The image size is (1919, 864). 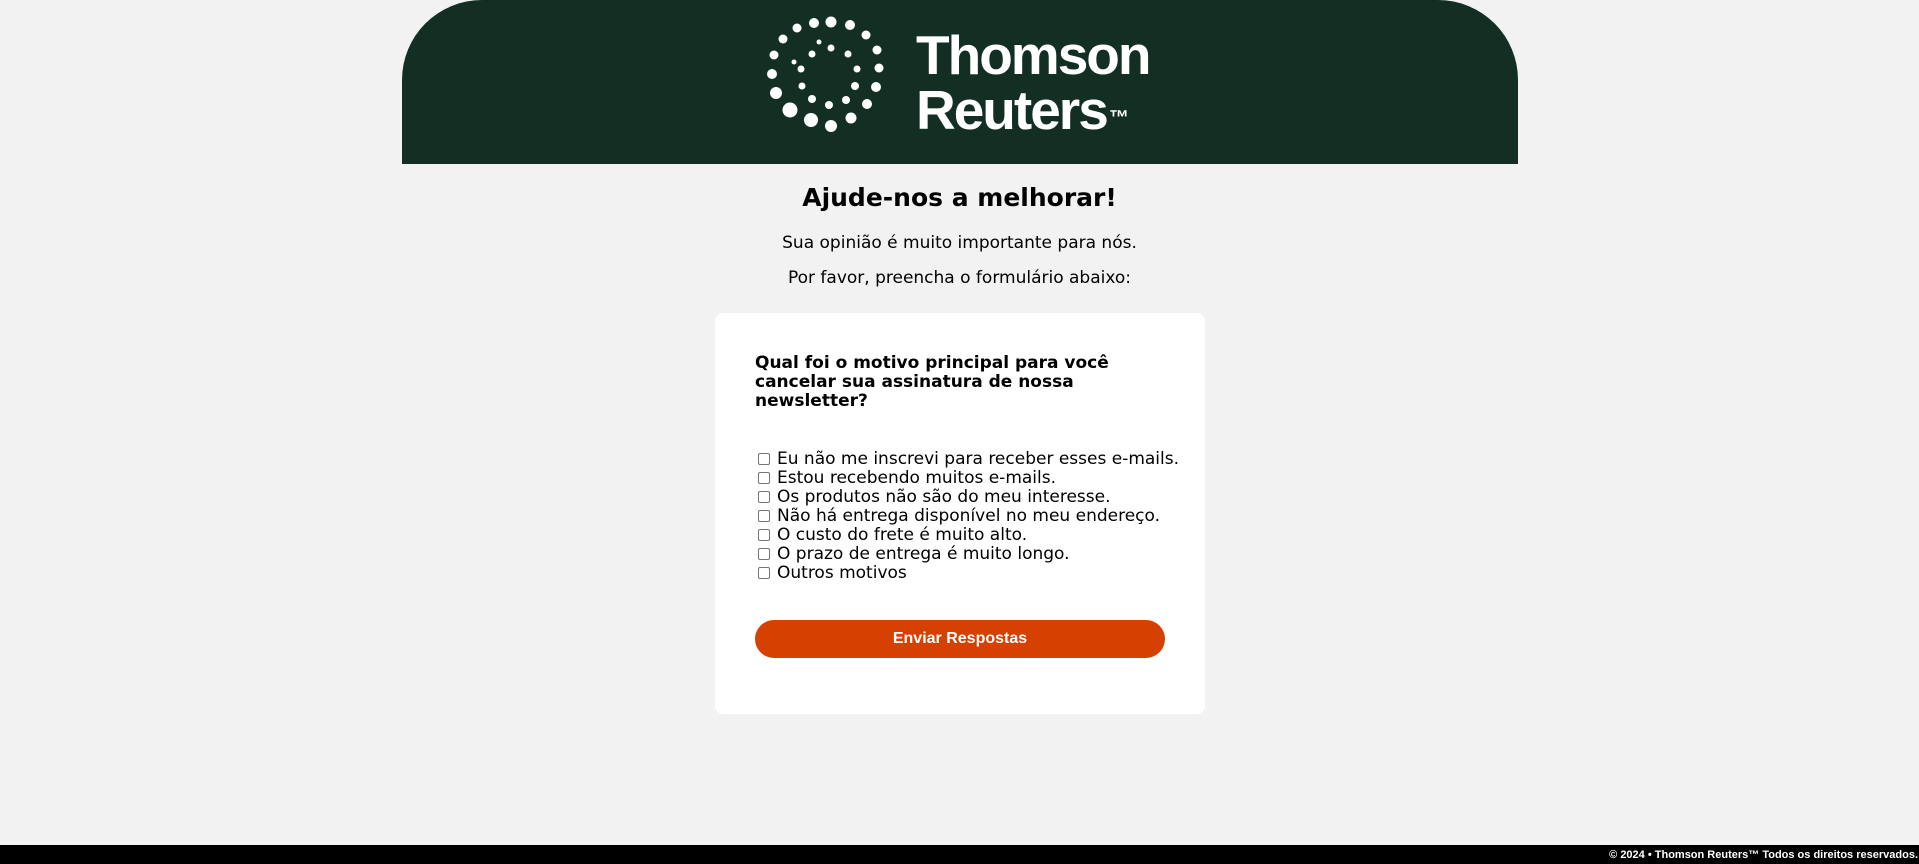 What do you see at coordinates (902, 535) in the screenshot?
I see `reason-label: O custo do frete é muito alto.` at bounding box center [902, 535].